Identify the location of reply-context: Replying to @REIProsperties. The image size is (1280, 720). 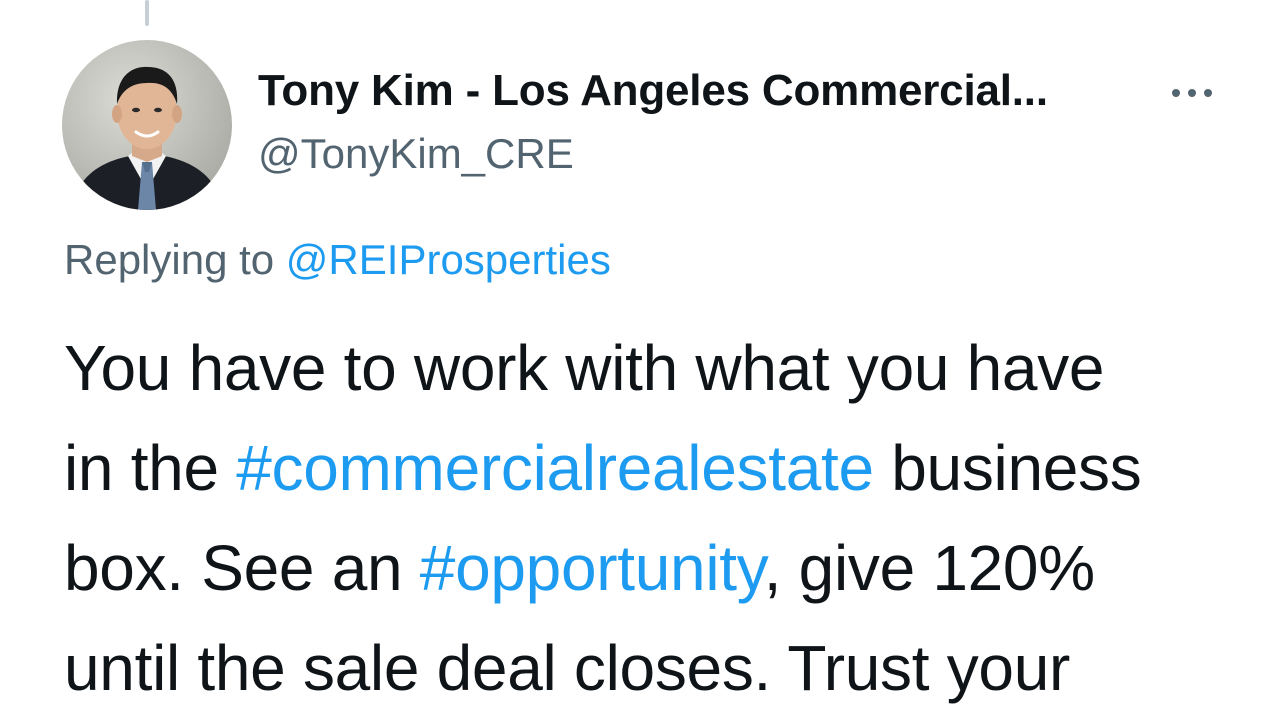
(337, 260).